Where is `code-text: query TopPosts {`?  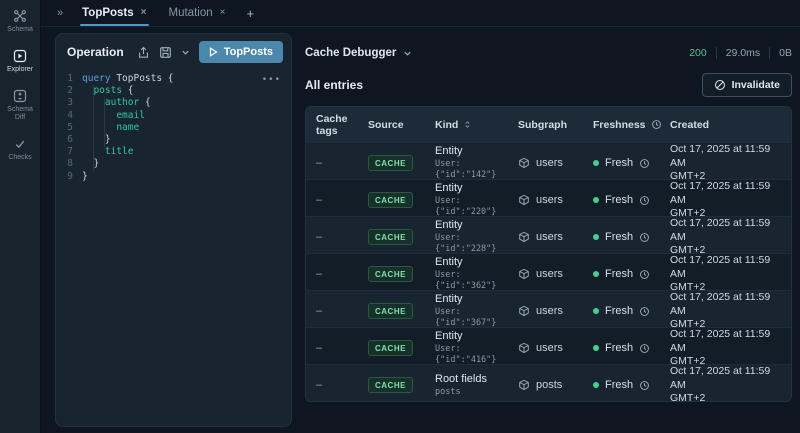
code-text: query TopPosts { is located at coordinates (128, 79).